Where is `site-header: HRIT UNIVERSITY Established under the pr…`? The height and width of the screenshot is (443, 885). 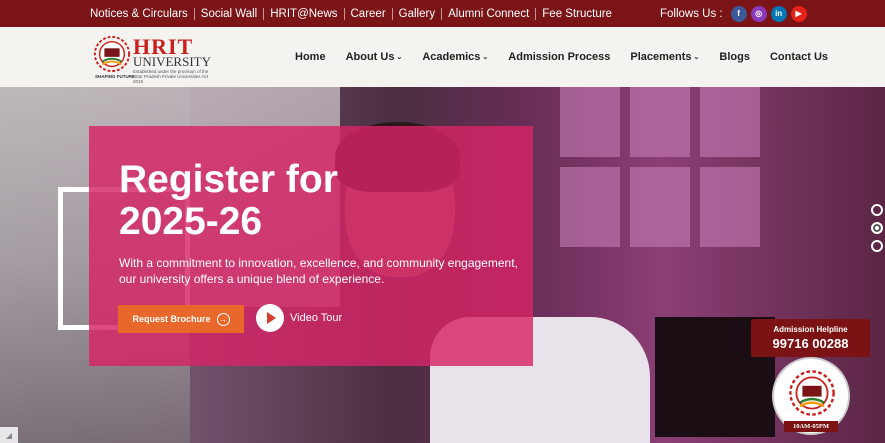 site-header: HRIT UNIVERSITY Established under the pr… is located at coordinates (442, 57).